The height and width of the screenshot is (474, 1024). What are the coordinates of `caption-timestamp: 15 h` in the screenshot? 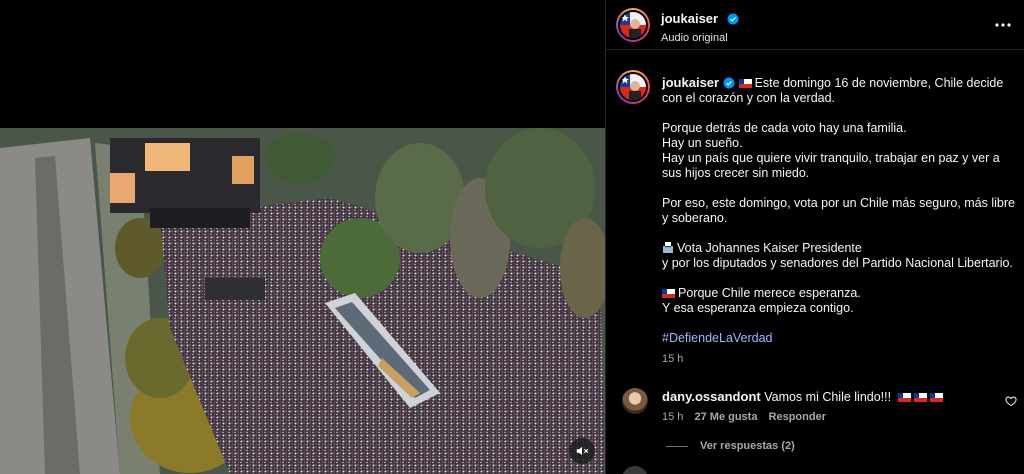 It's located at (840, 359).